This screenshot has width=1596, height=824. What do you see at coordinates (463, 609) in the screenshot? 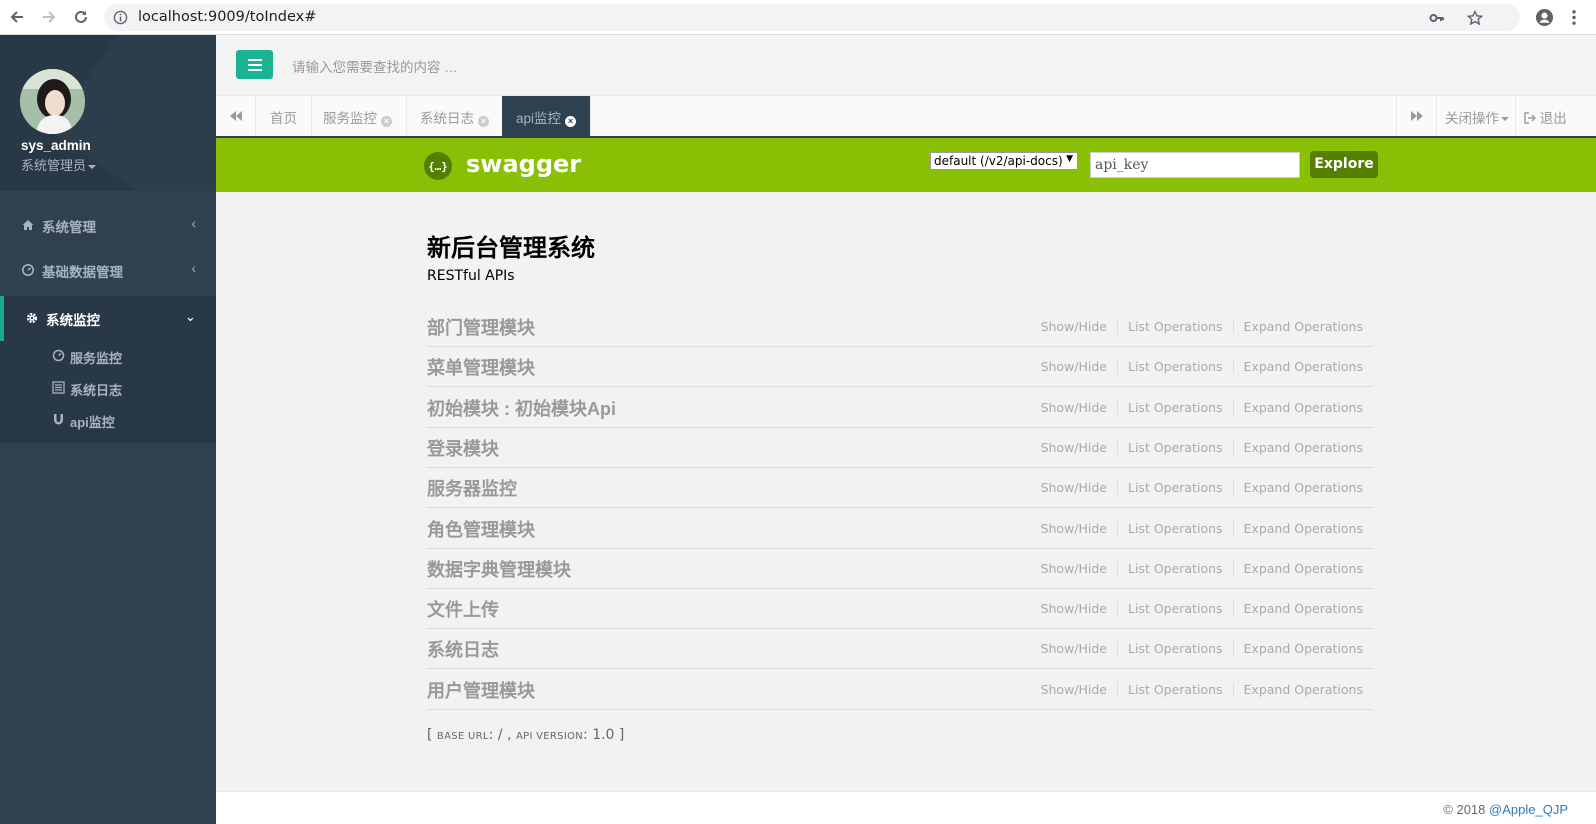
I see `resource-name: 文件上传` at bounding box center [463, 609].